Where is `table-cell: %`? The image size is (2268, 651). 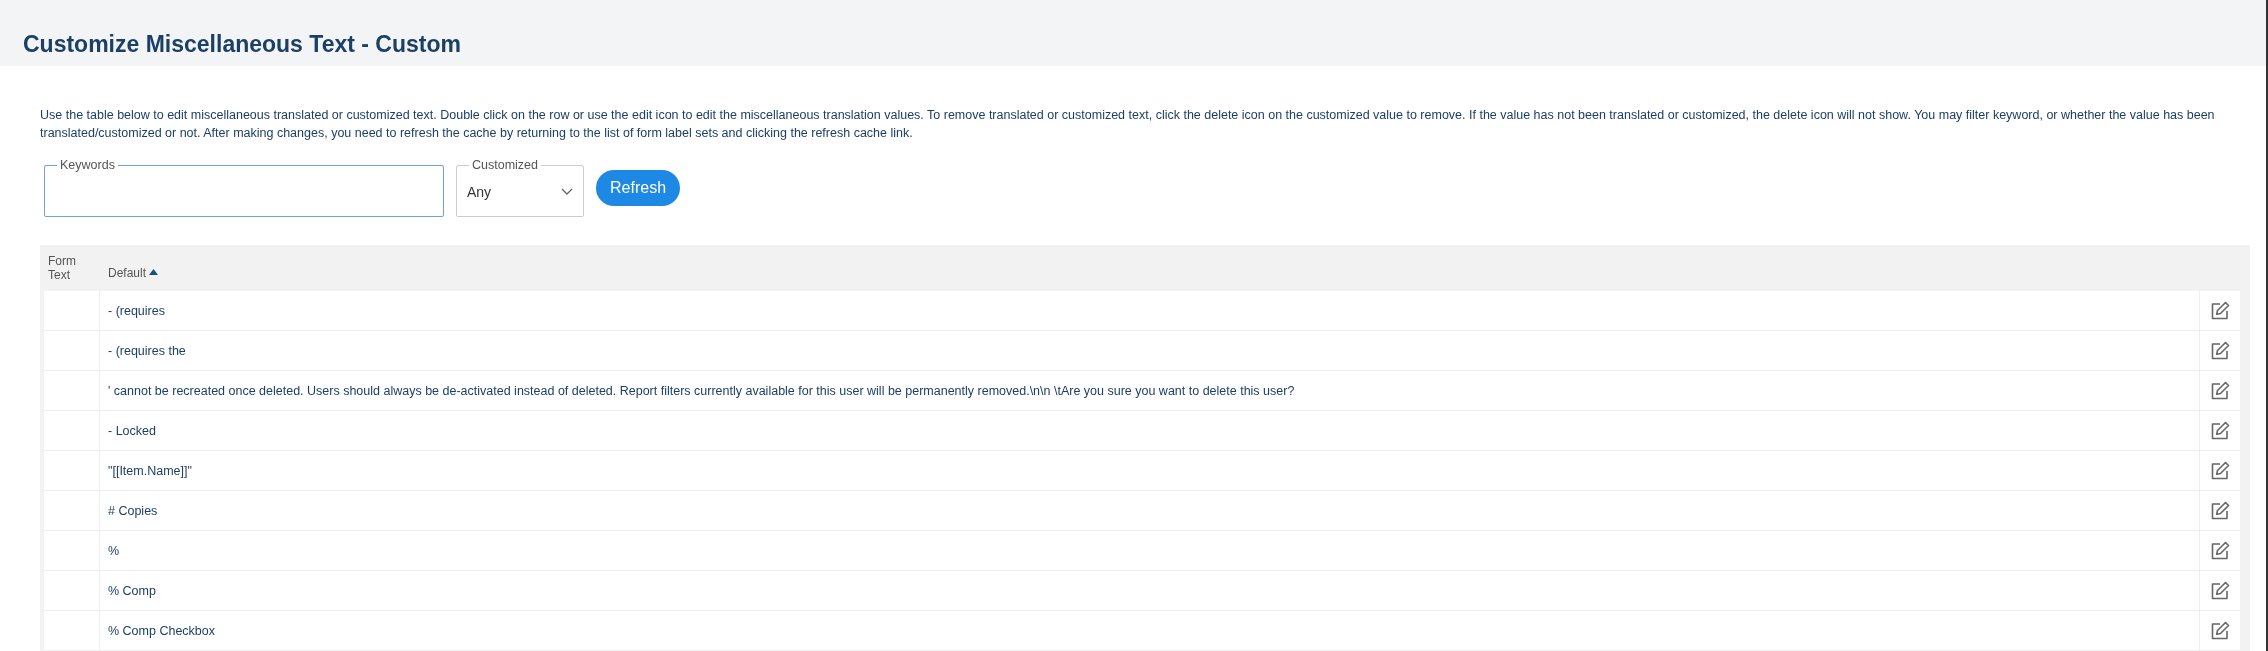
table-cell: % is located at coordinates (1150, 550).